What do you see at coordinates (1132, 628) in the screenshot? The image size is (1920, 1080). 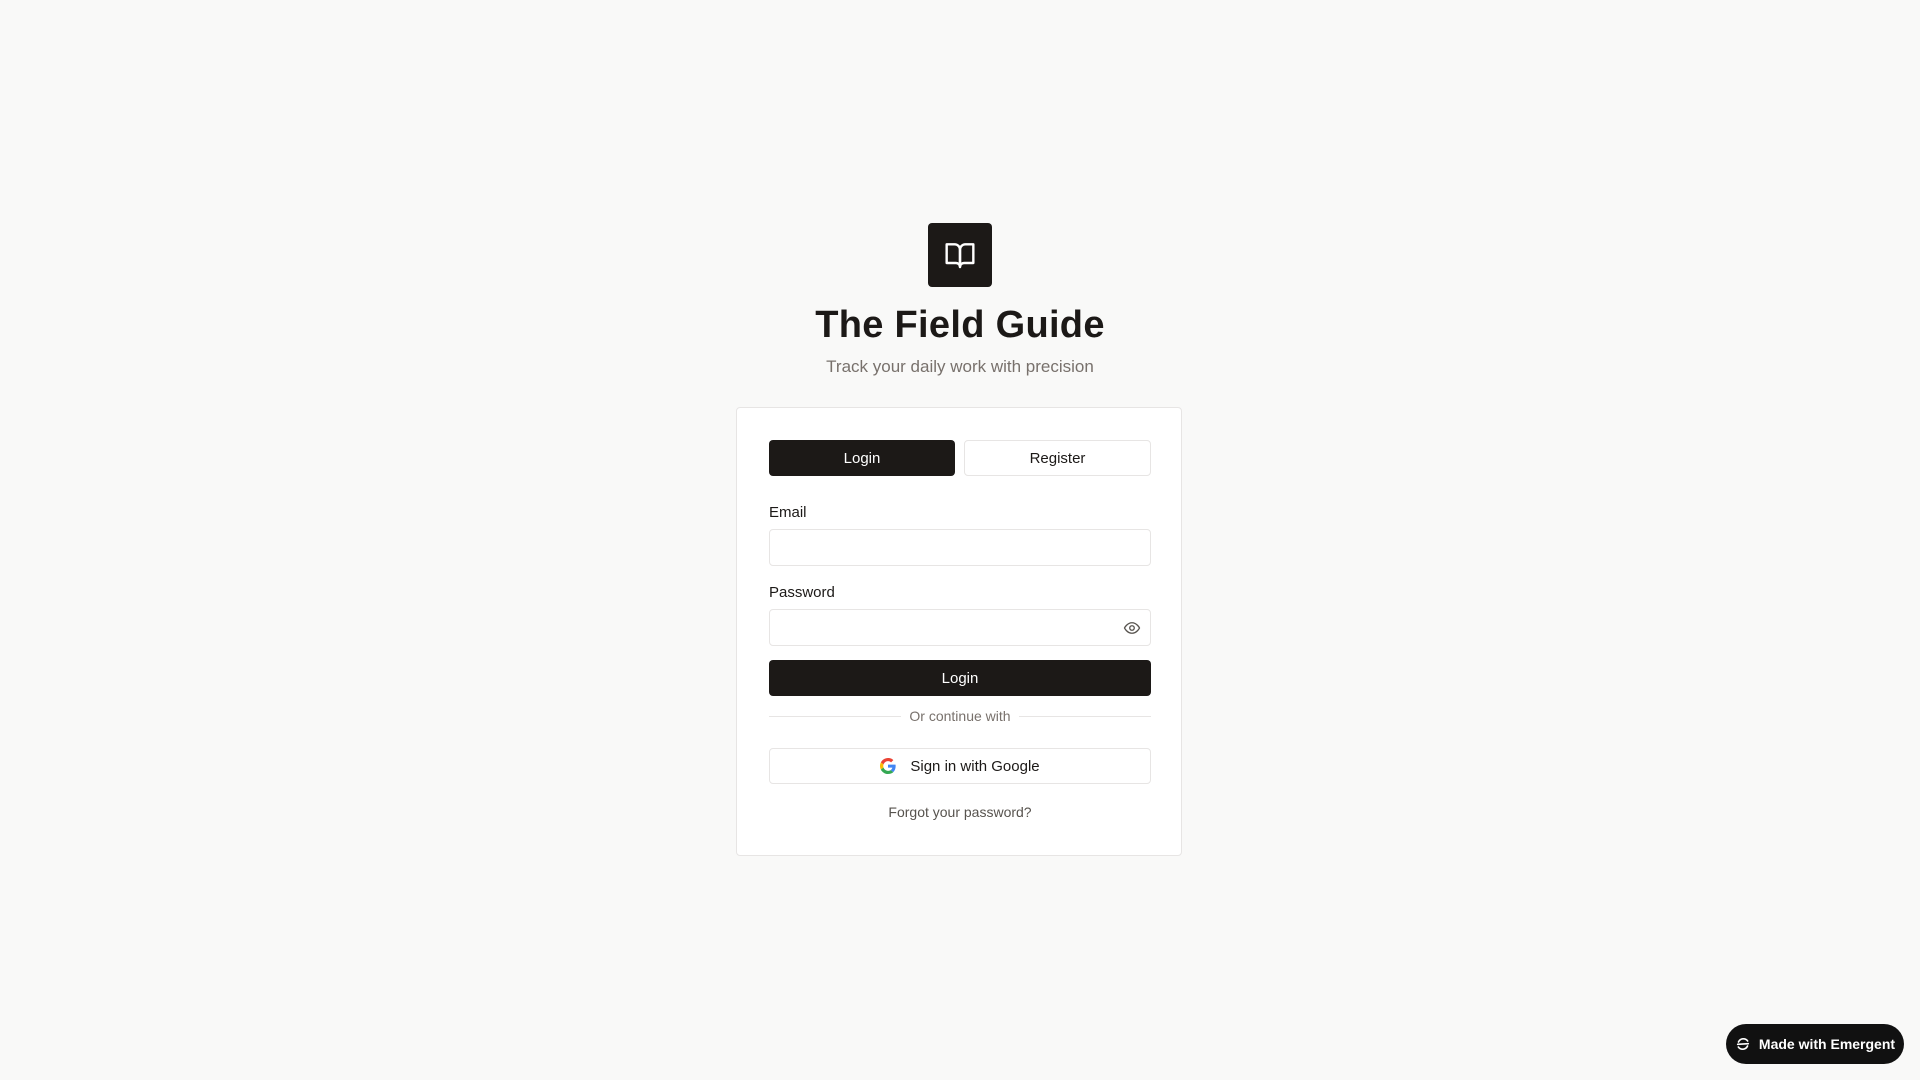 I see `eye-icon` at bounding box center [1132, 628].